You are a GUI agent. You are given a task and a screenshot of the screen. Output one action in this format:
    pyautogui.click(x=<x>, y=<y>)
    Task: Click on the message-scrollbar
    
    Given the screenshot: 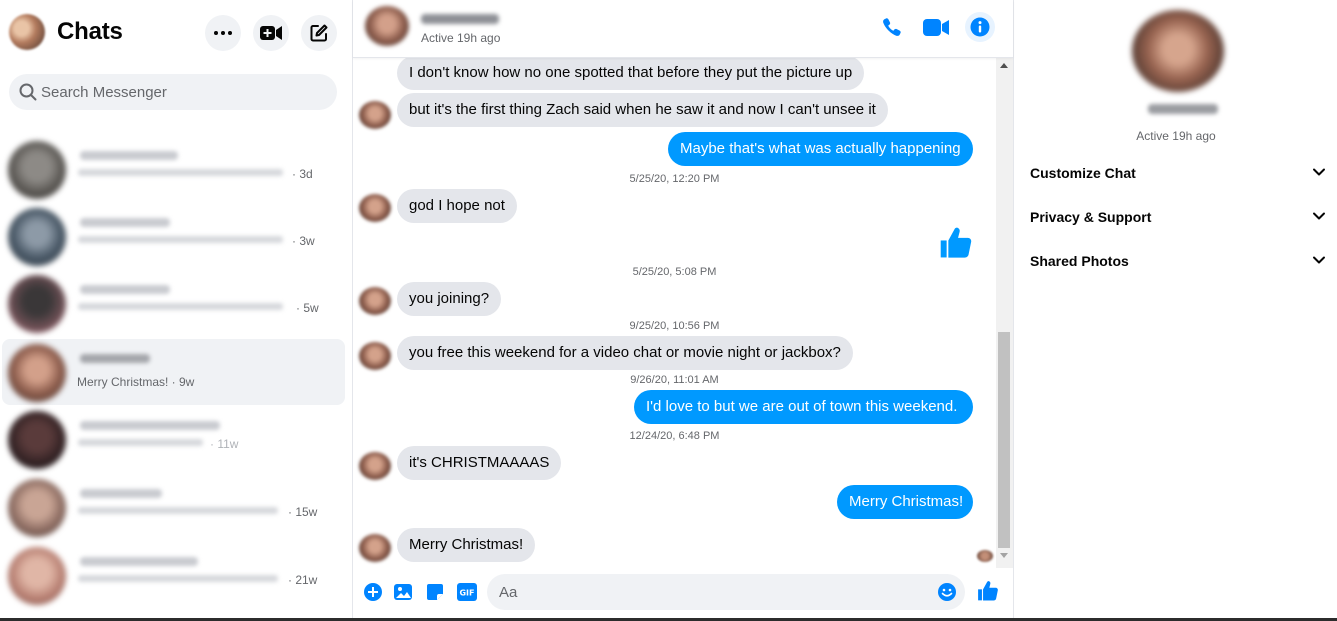 What is the action you would take?
    pyautogui.click(x=1004, y=313)
    